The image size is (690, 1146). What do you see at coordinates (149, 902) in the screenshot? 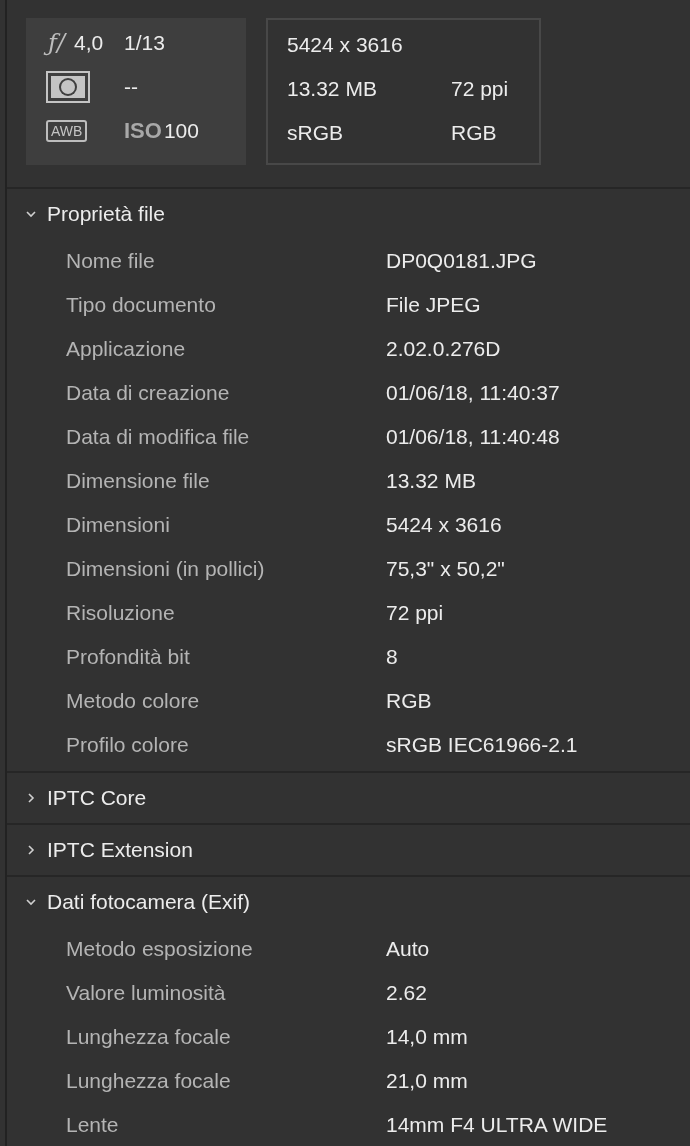
I see `section-title: Dati fotocamera (Exif)` at bounding box center [149, 902].